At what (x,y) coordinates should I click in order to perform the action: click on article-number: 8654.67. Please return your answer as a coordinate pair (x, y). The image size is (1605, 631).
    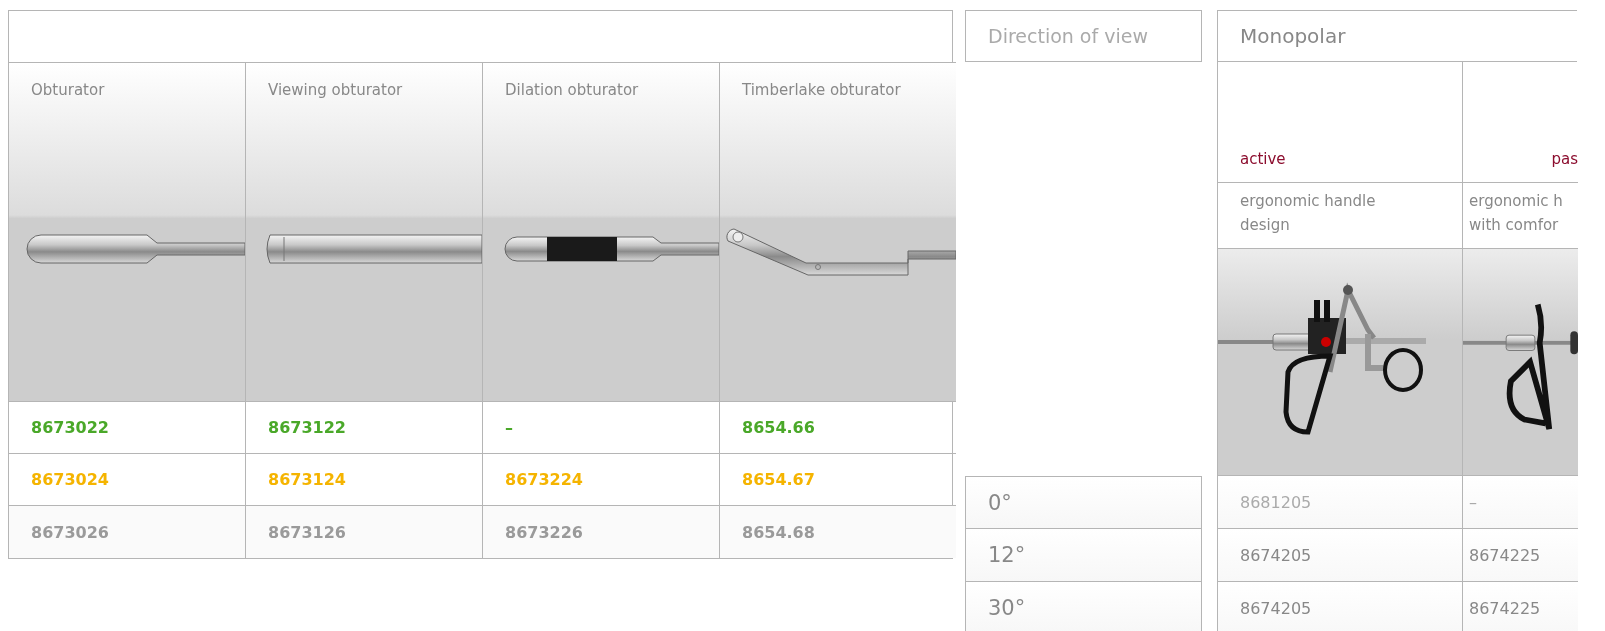
    Looking at the image, I should click on (778, 479).